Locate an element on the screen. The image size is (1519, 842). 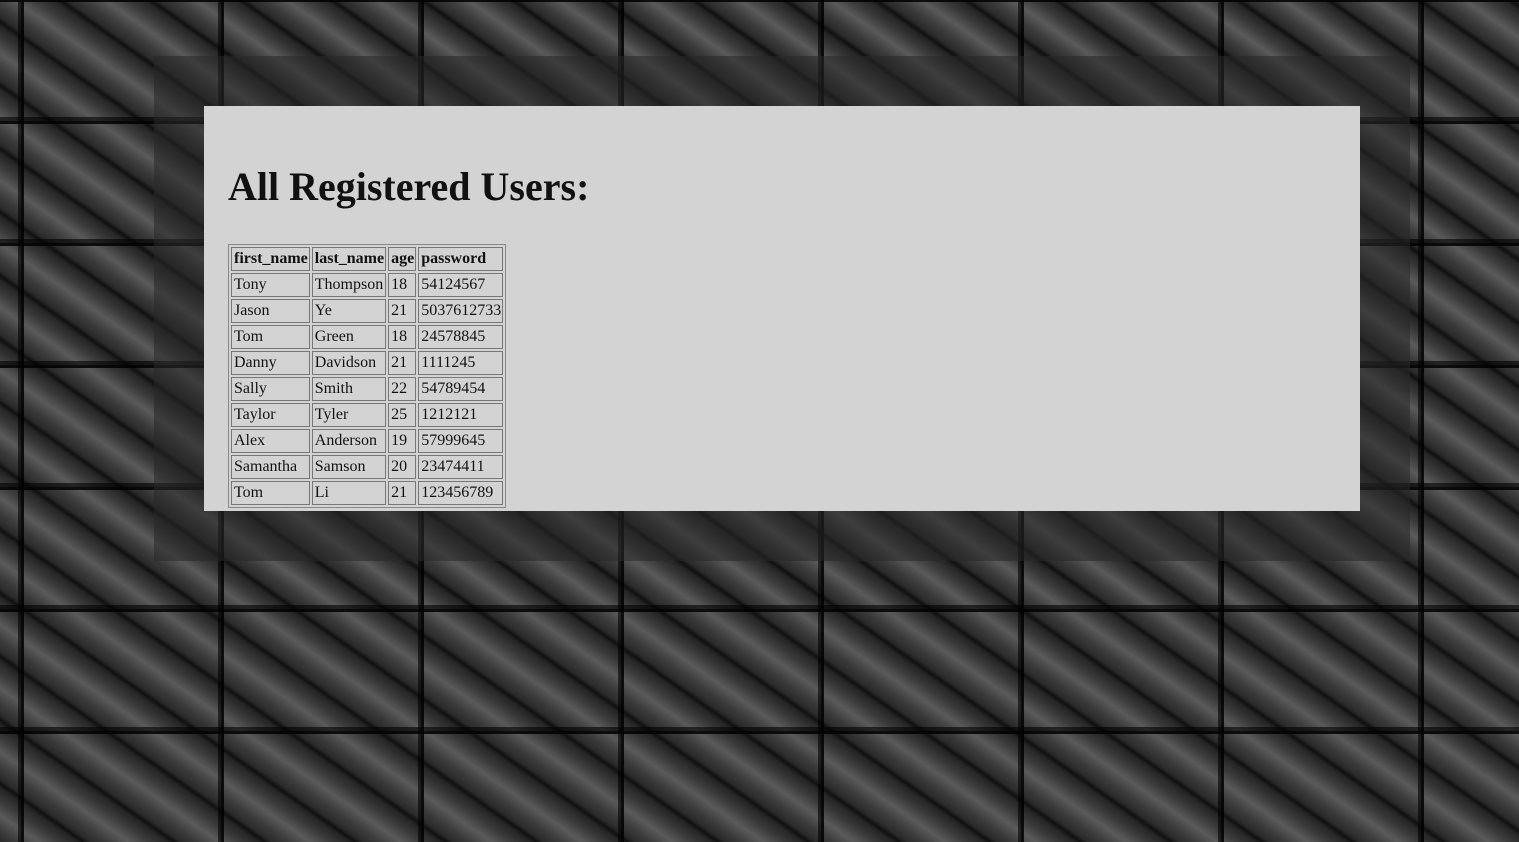
cell-first-name: Jason is located at coordinates (270, 311).